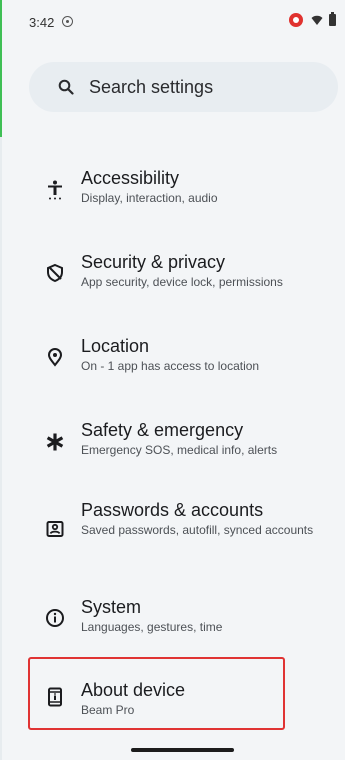 The image size is (345, 760). Describe the element at coordinates (149, 198) in the screenshot. I see `settings-item-subtitle: Display, interaction, audio` at that location.